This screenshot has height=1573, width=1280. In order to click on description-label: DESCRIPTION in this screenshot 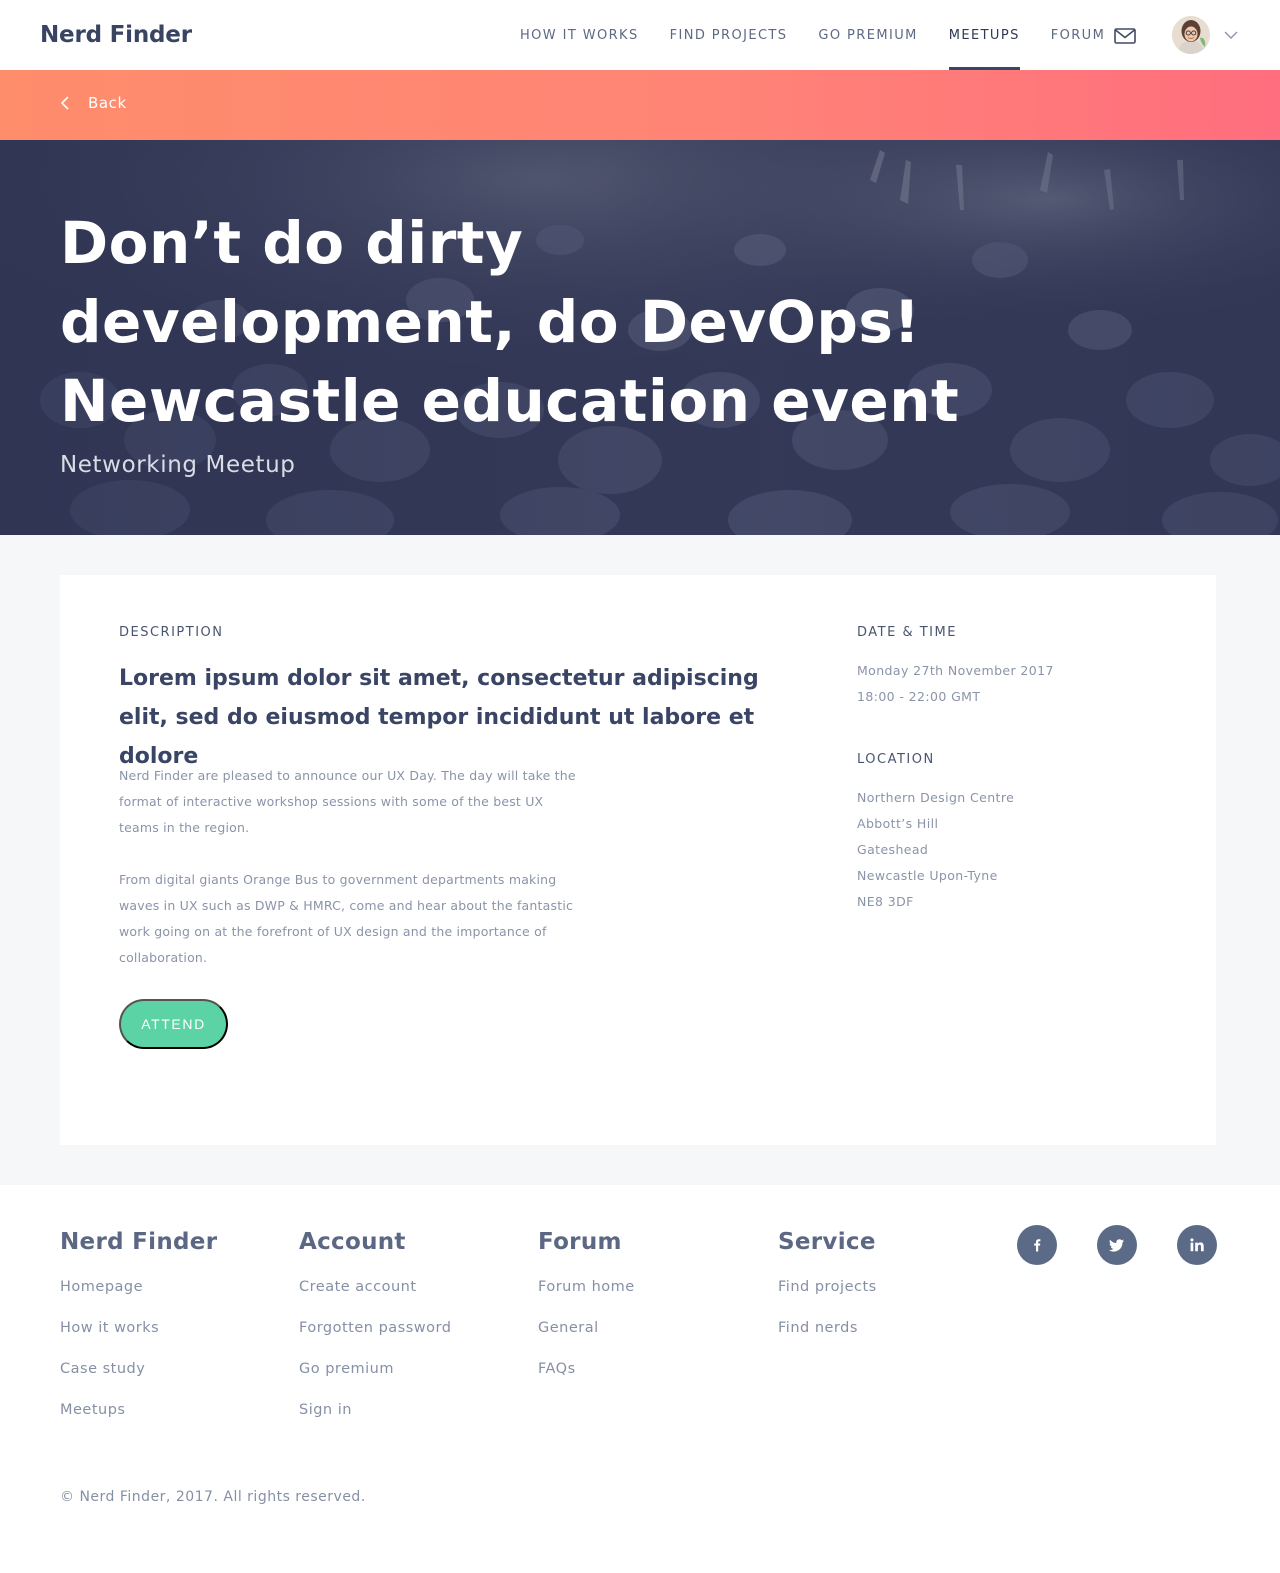, I will do `click(171, 632)`.